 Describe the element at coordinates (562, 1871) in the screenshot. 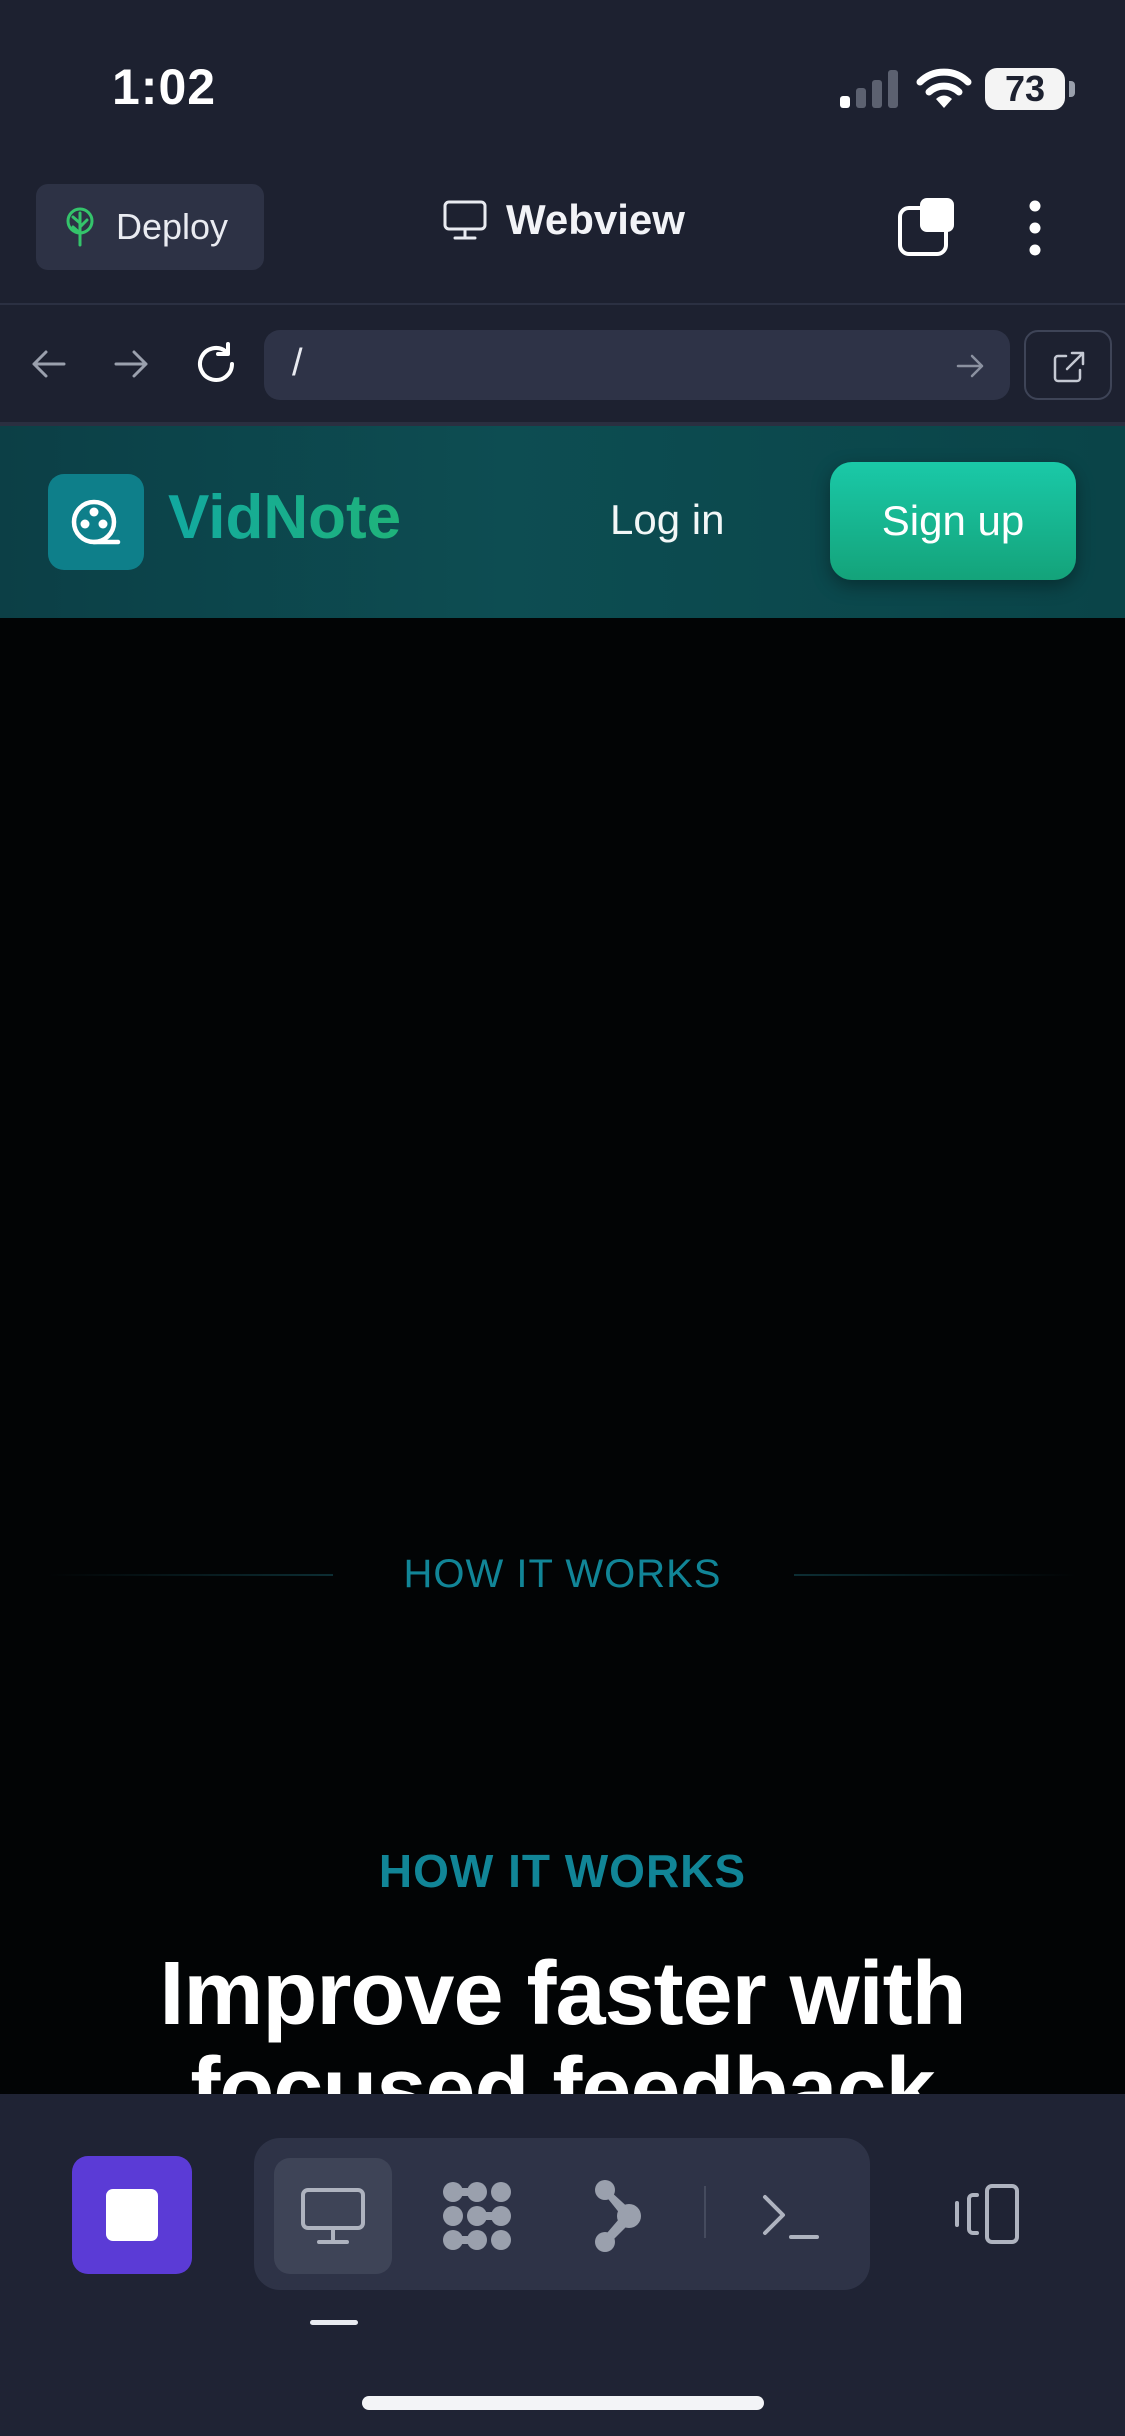

I see `how-it-works-eyebrow: HOW IT WORKS` at that location.